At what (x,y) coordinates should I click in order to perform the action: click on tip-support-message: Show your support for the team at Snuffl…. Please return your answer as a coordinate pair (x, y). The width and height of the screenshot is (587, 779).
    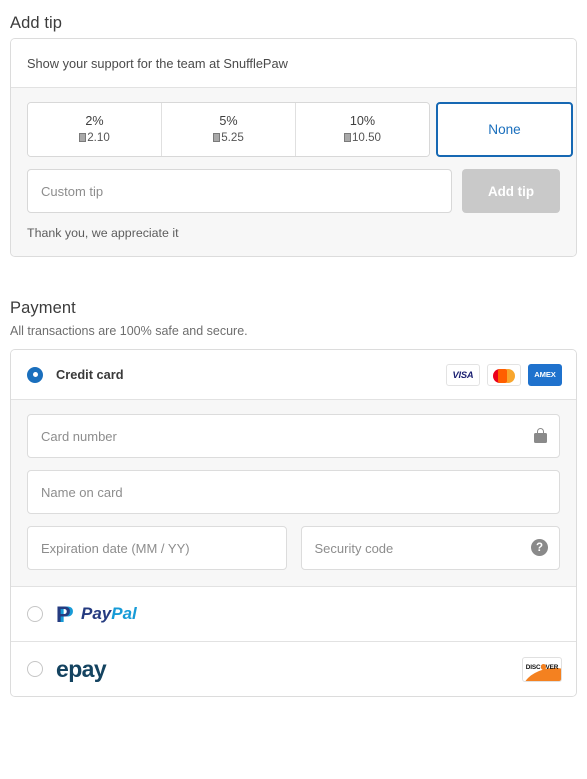
    Looking at the image, I should click on (157, 63).